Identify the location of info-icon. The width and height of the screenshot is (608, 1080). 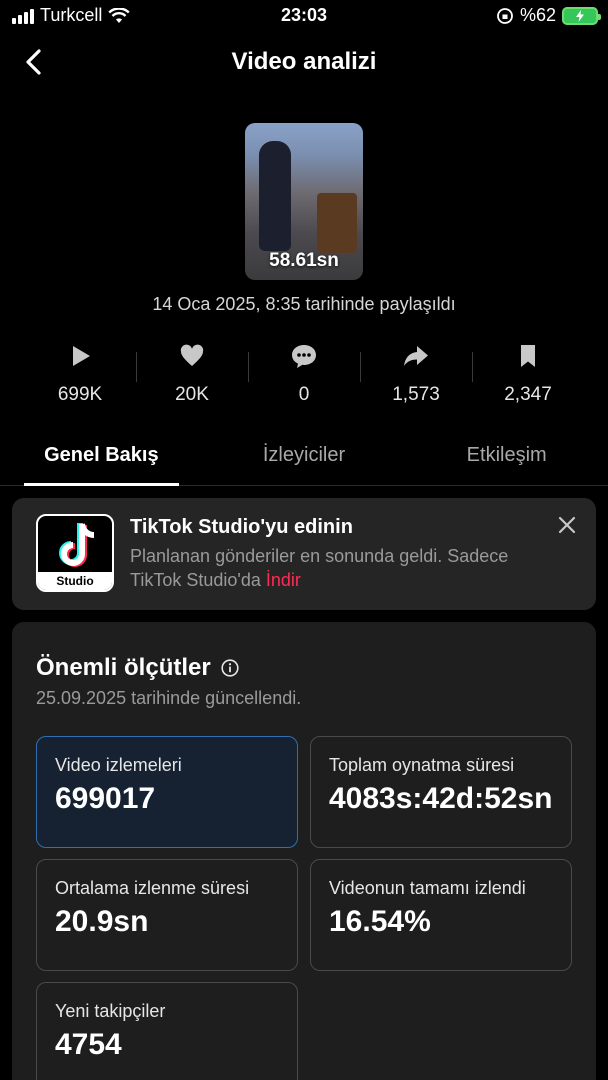
(230, 668).